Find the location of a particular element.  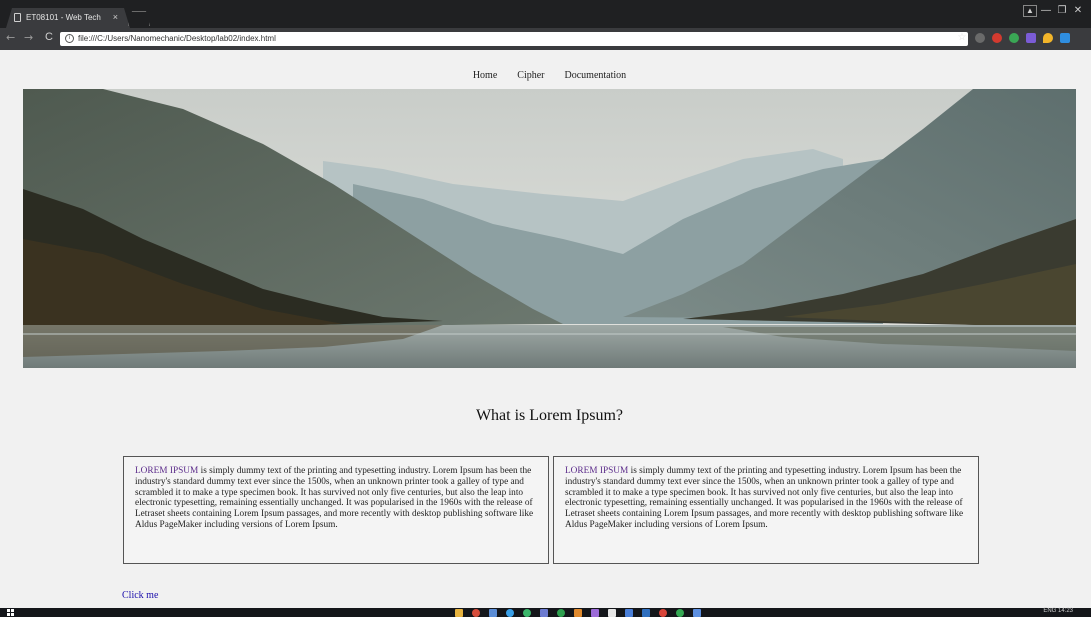

taskbar-app-icons is located at coordinates (578, 613).